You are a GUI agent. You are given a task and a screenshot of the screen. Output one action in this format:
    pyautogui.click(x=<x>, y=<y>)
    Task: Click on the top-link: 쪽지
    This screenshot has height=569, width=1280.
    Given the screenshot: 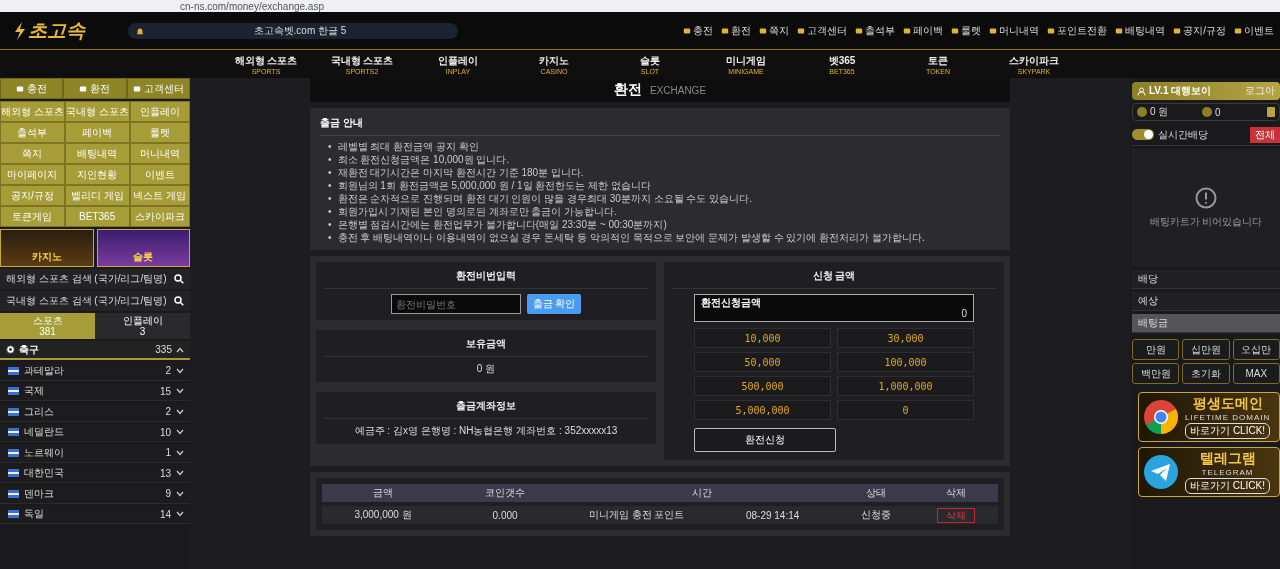 What is the action you would take?
    pyautogui.click(x=774, y=30)
    